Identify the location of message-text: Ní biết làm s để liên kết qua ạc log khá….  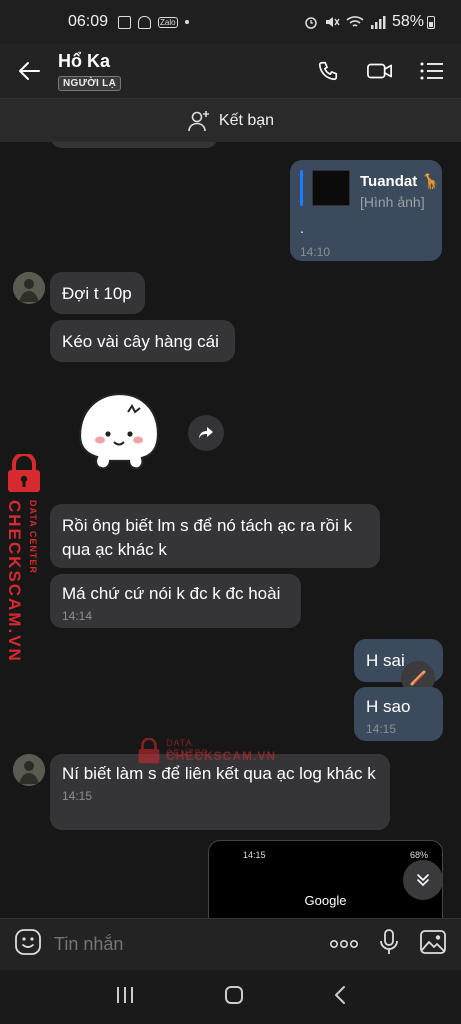
(219, 773).